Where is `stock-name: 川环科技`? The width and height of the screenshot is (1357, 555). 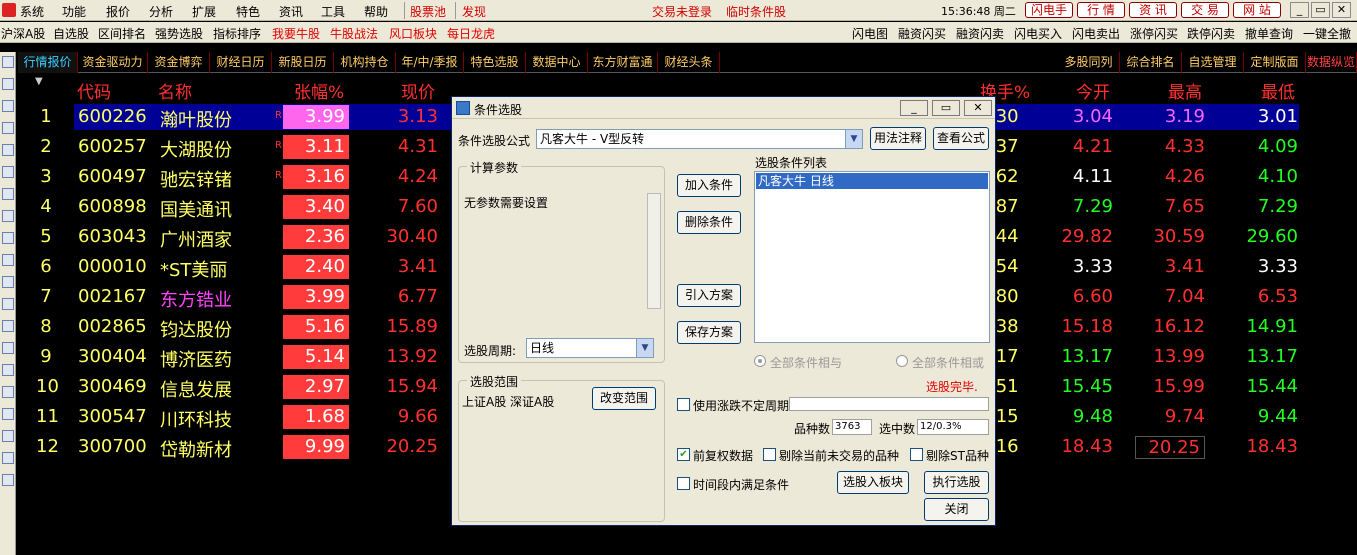 stock-name: 川环科技 is located at coordinates (196, 419).